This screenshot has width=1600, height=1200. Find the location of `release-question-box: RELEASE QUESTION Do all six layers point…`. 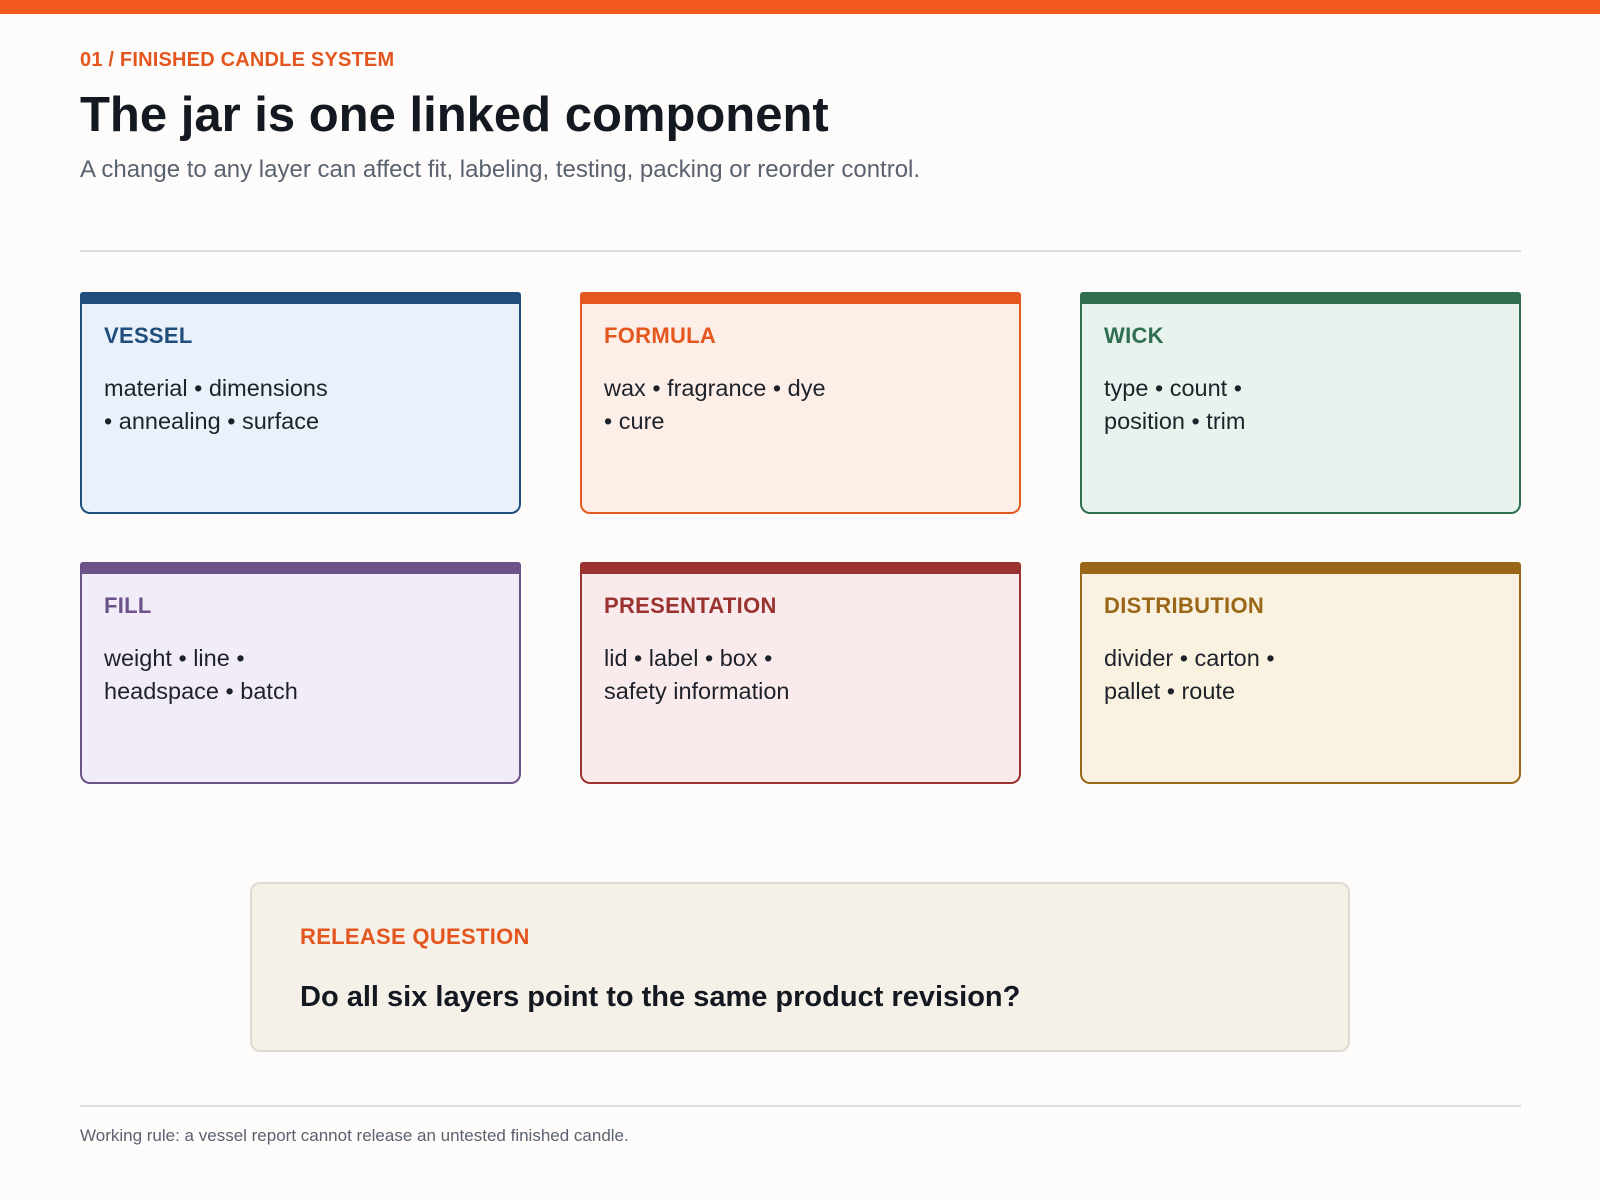

release-question-box: RELEASE QUESTION Do all six layers point… is located at coordinates (800, 967).